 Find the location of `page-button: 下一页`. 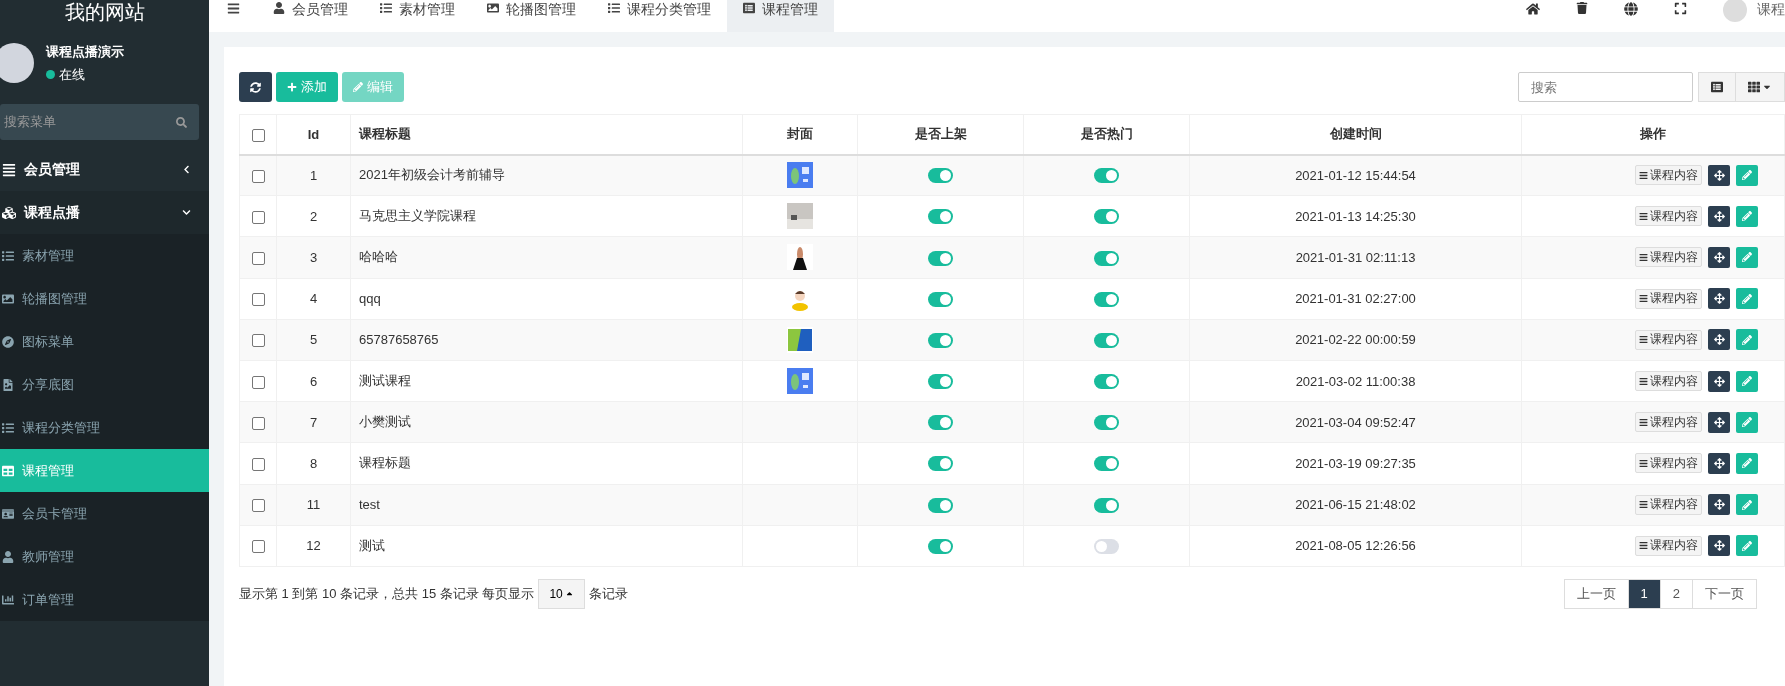

page-button: 下一页 is located at coordinates (1724, 593).